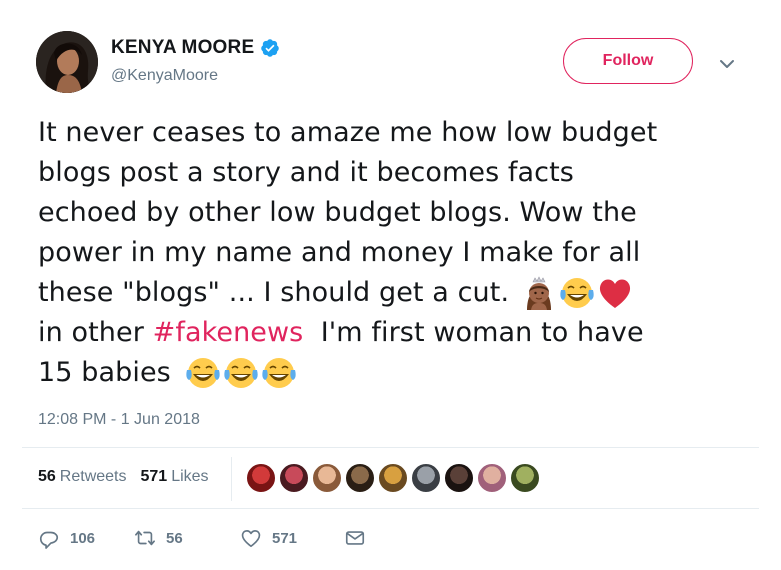 This screenshot has width=781, height=570. Describe the element at coordinates (145, 538) in the screenshot. I see `retweet-icon` at that location.